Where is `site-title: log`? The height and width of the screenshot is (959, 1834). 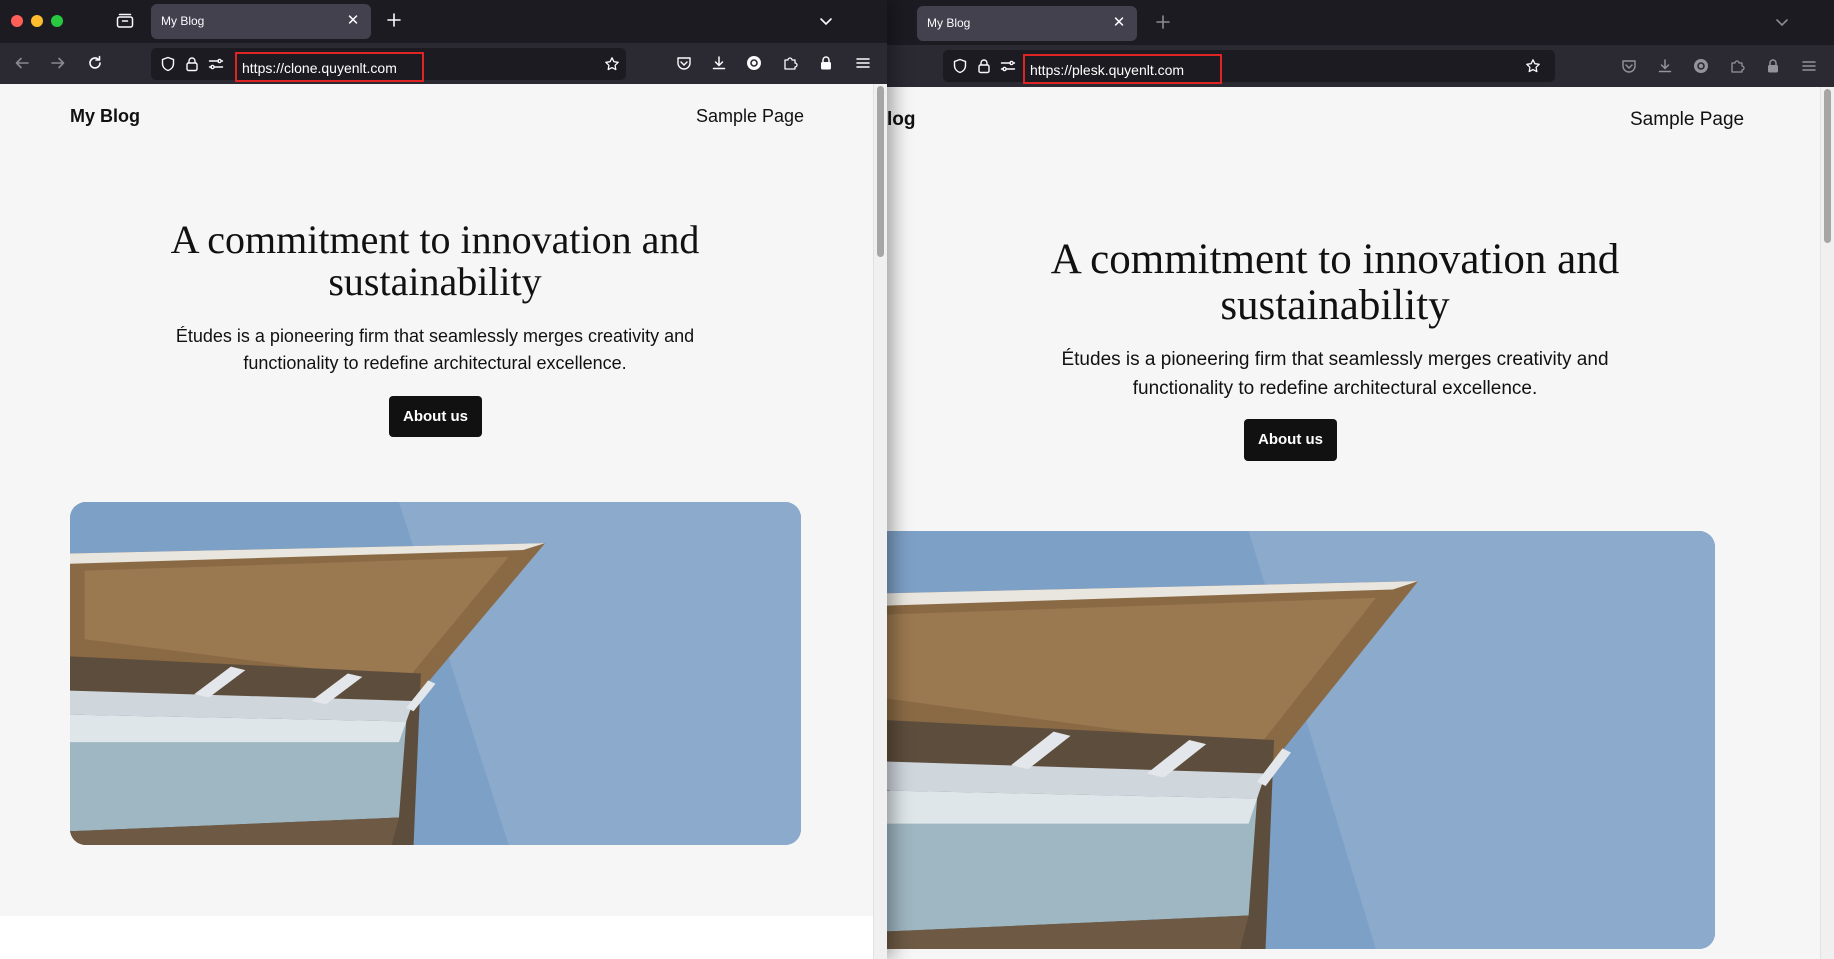
site-title: log is located at coordinates (901, 120).